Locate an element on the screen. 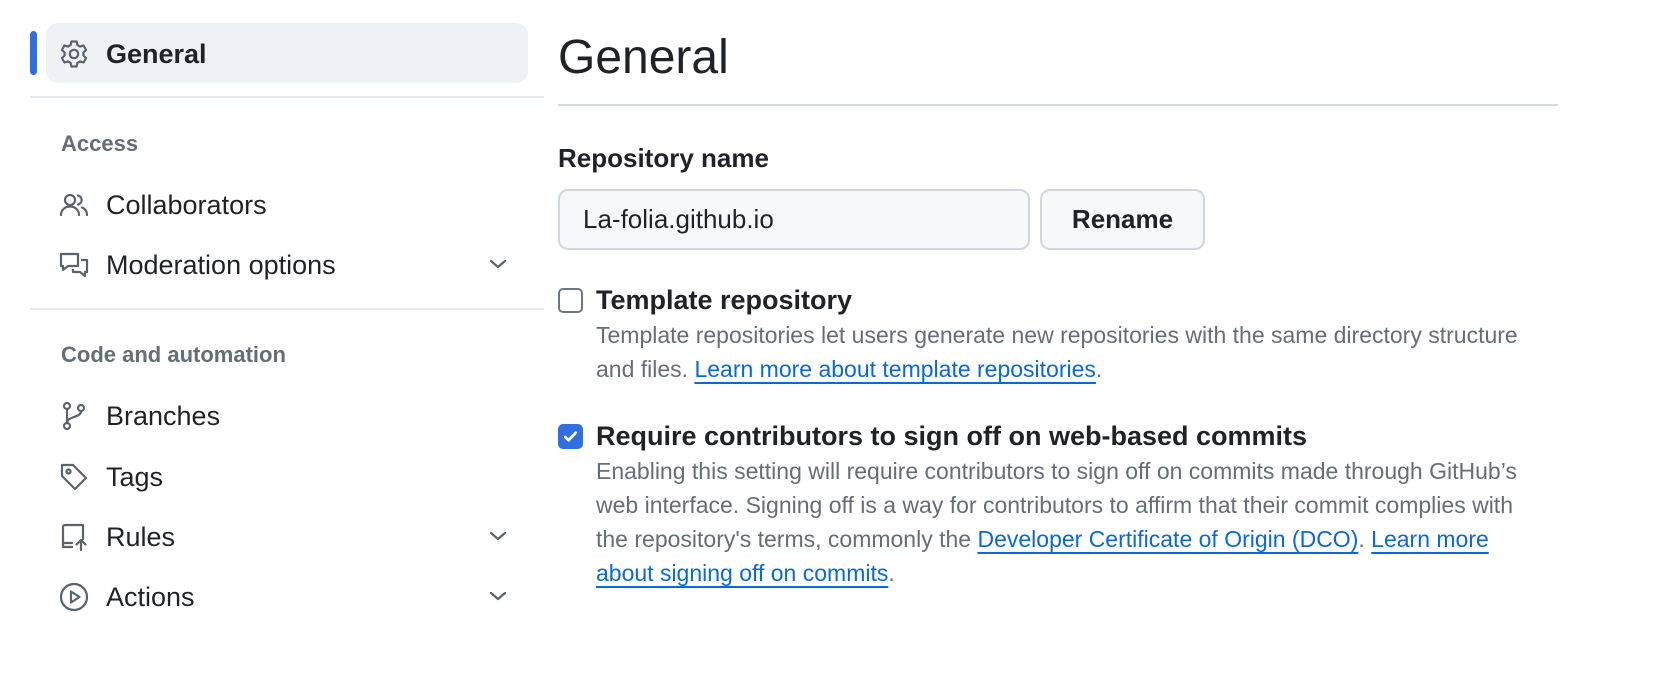 Image resolution: width=1662 pixels, height=680 pixels. section-heading-access: Access is located at coordinates (100, 143).